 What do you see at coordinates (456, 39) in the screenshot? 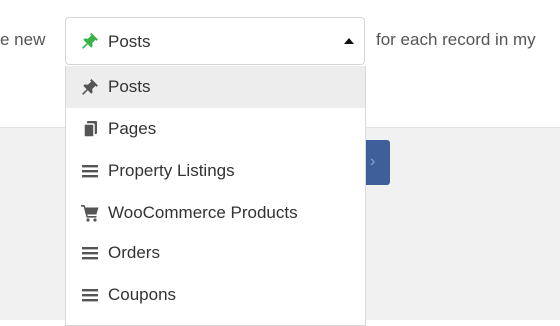
I see `sentence-suffix: for each record in my` at bounding box center [456, 39].